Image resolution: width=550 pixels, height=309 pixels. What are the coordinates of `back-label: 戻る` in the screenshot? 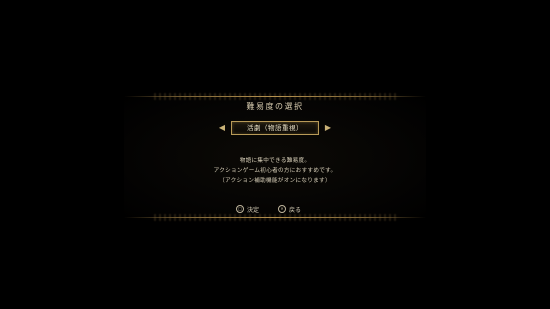 It's located at (295, 210).